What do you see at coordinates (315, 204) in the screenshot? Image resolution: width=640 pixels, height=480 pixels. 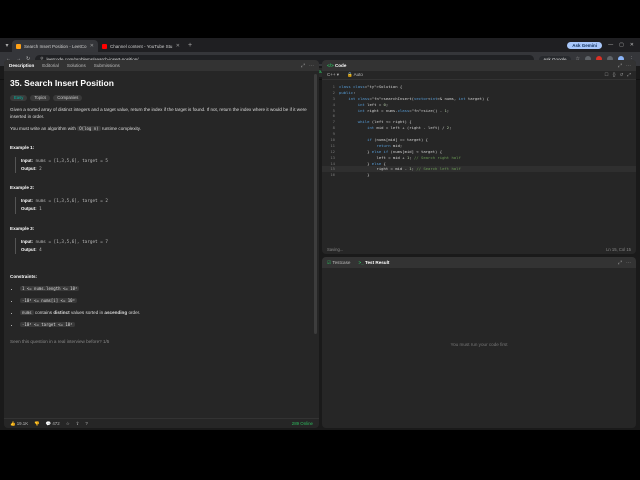 I see `description-scrollbar` at bounding box center [315, 204].